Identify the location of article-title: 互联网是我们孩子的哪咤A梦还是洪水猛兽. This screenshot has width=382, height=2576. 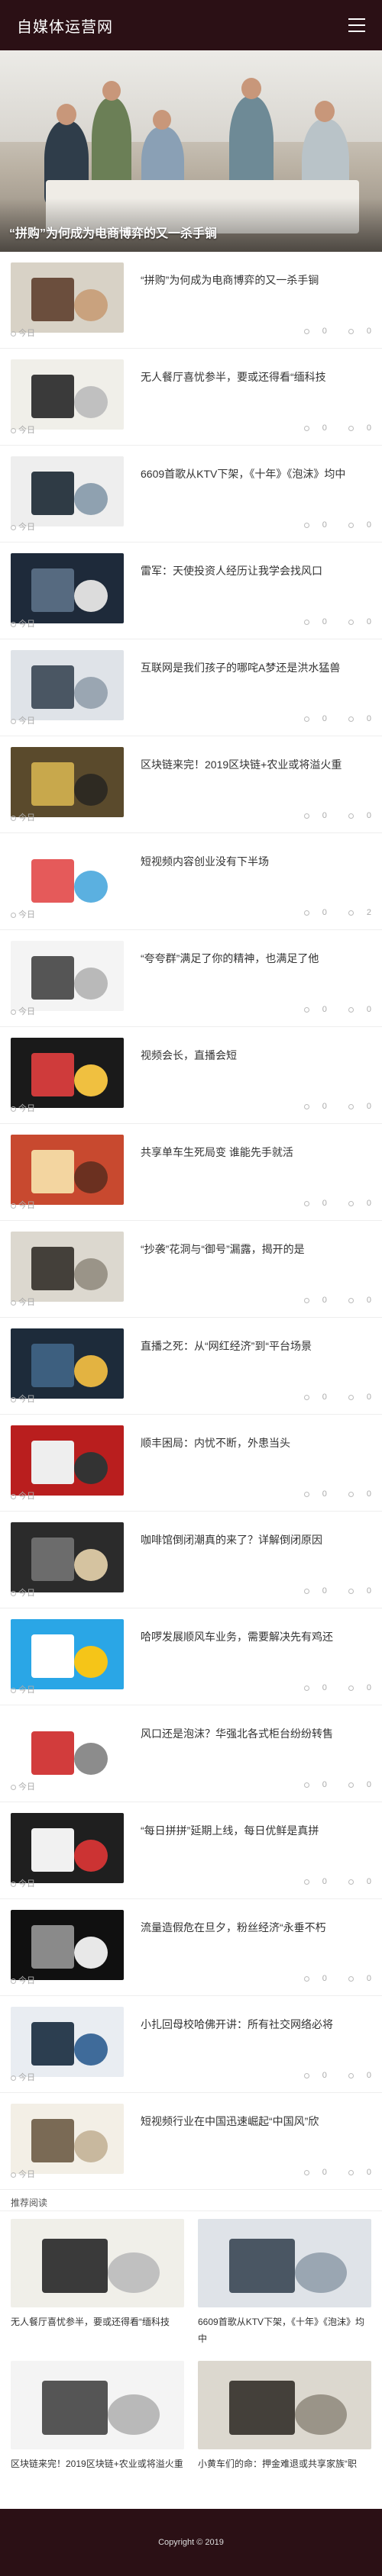
(256, 667).